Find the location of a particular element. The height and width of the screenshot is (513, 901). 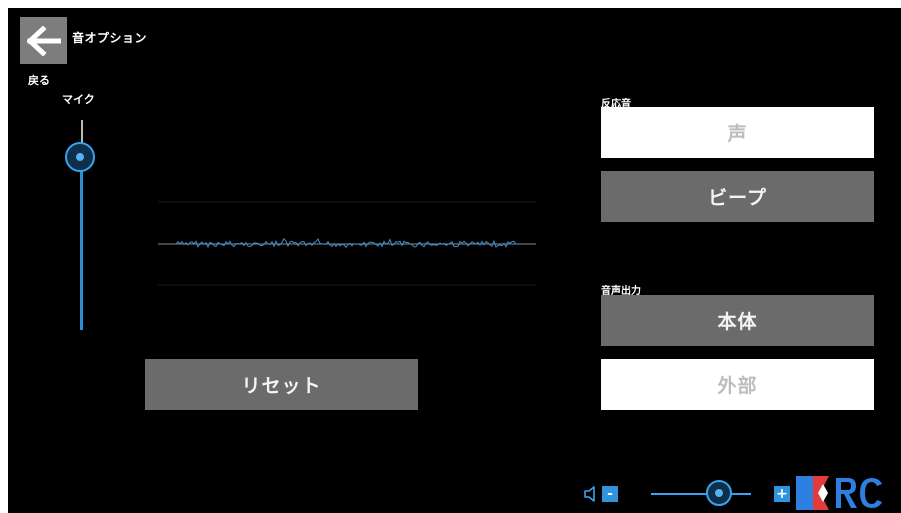

mic-slider-handle is located at coordinates (80, 157).